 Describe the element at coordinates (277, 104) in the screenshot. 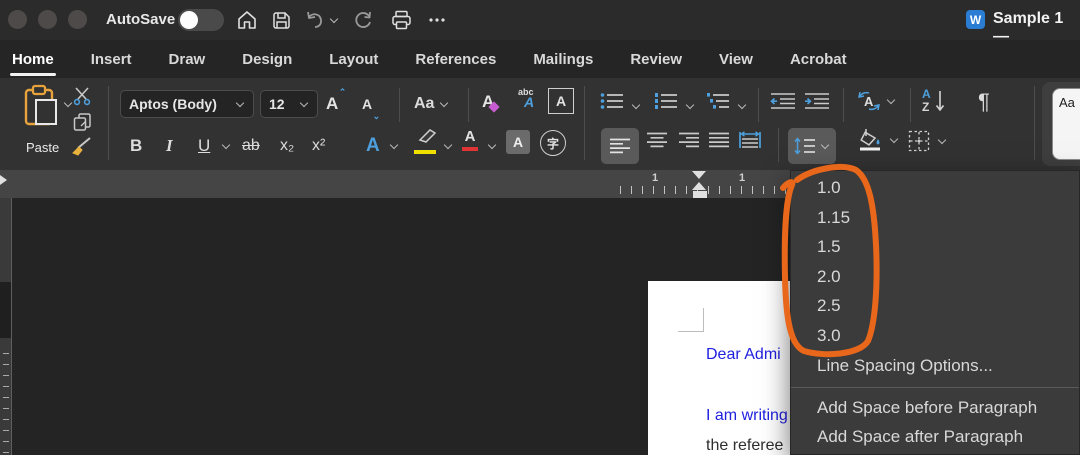

I see `font-size-value: 12` at that location.